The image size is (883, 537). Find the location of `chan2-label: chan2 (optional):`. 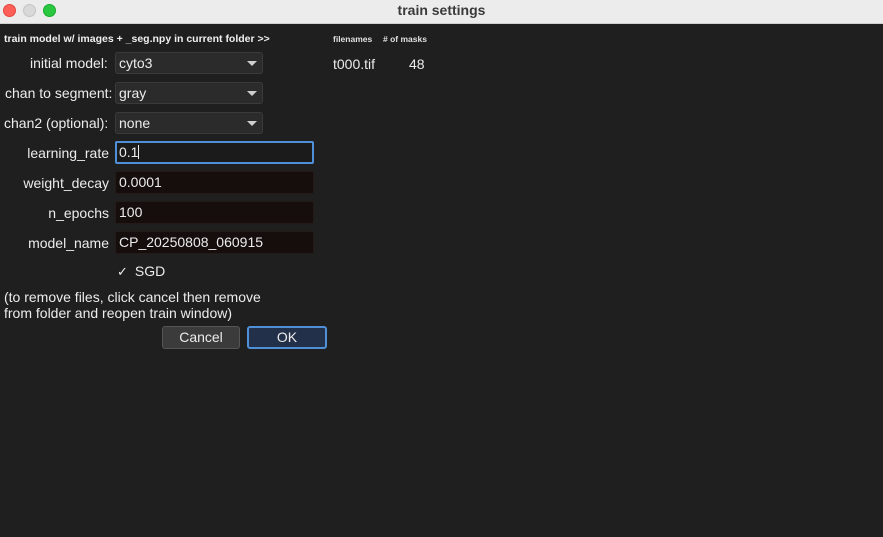

chan2-label: chan2 (optional): is located at coordinates (56, 123).